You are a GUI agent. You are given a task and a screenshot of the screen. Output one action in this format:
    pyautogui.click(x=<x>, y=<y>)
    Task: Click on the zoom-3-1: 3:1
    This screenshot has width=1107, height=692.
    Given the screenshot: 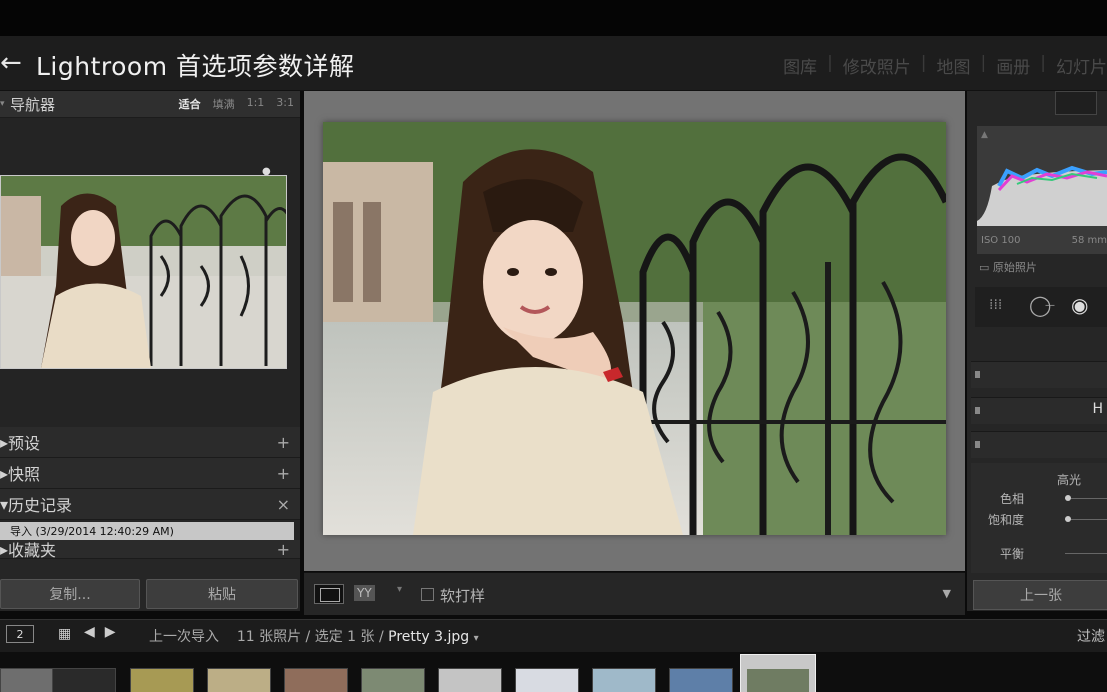 What is the action you would take?
    pyautogui.click(x=285, y=104)
    